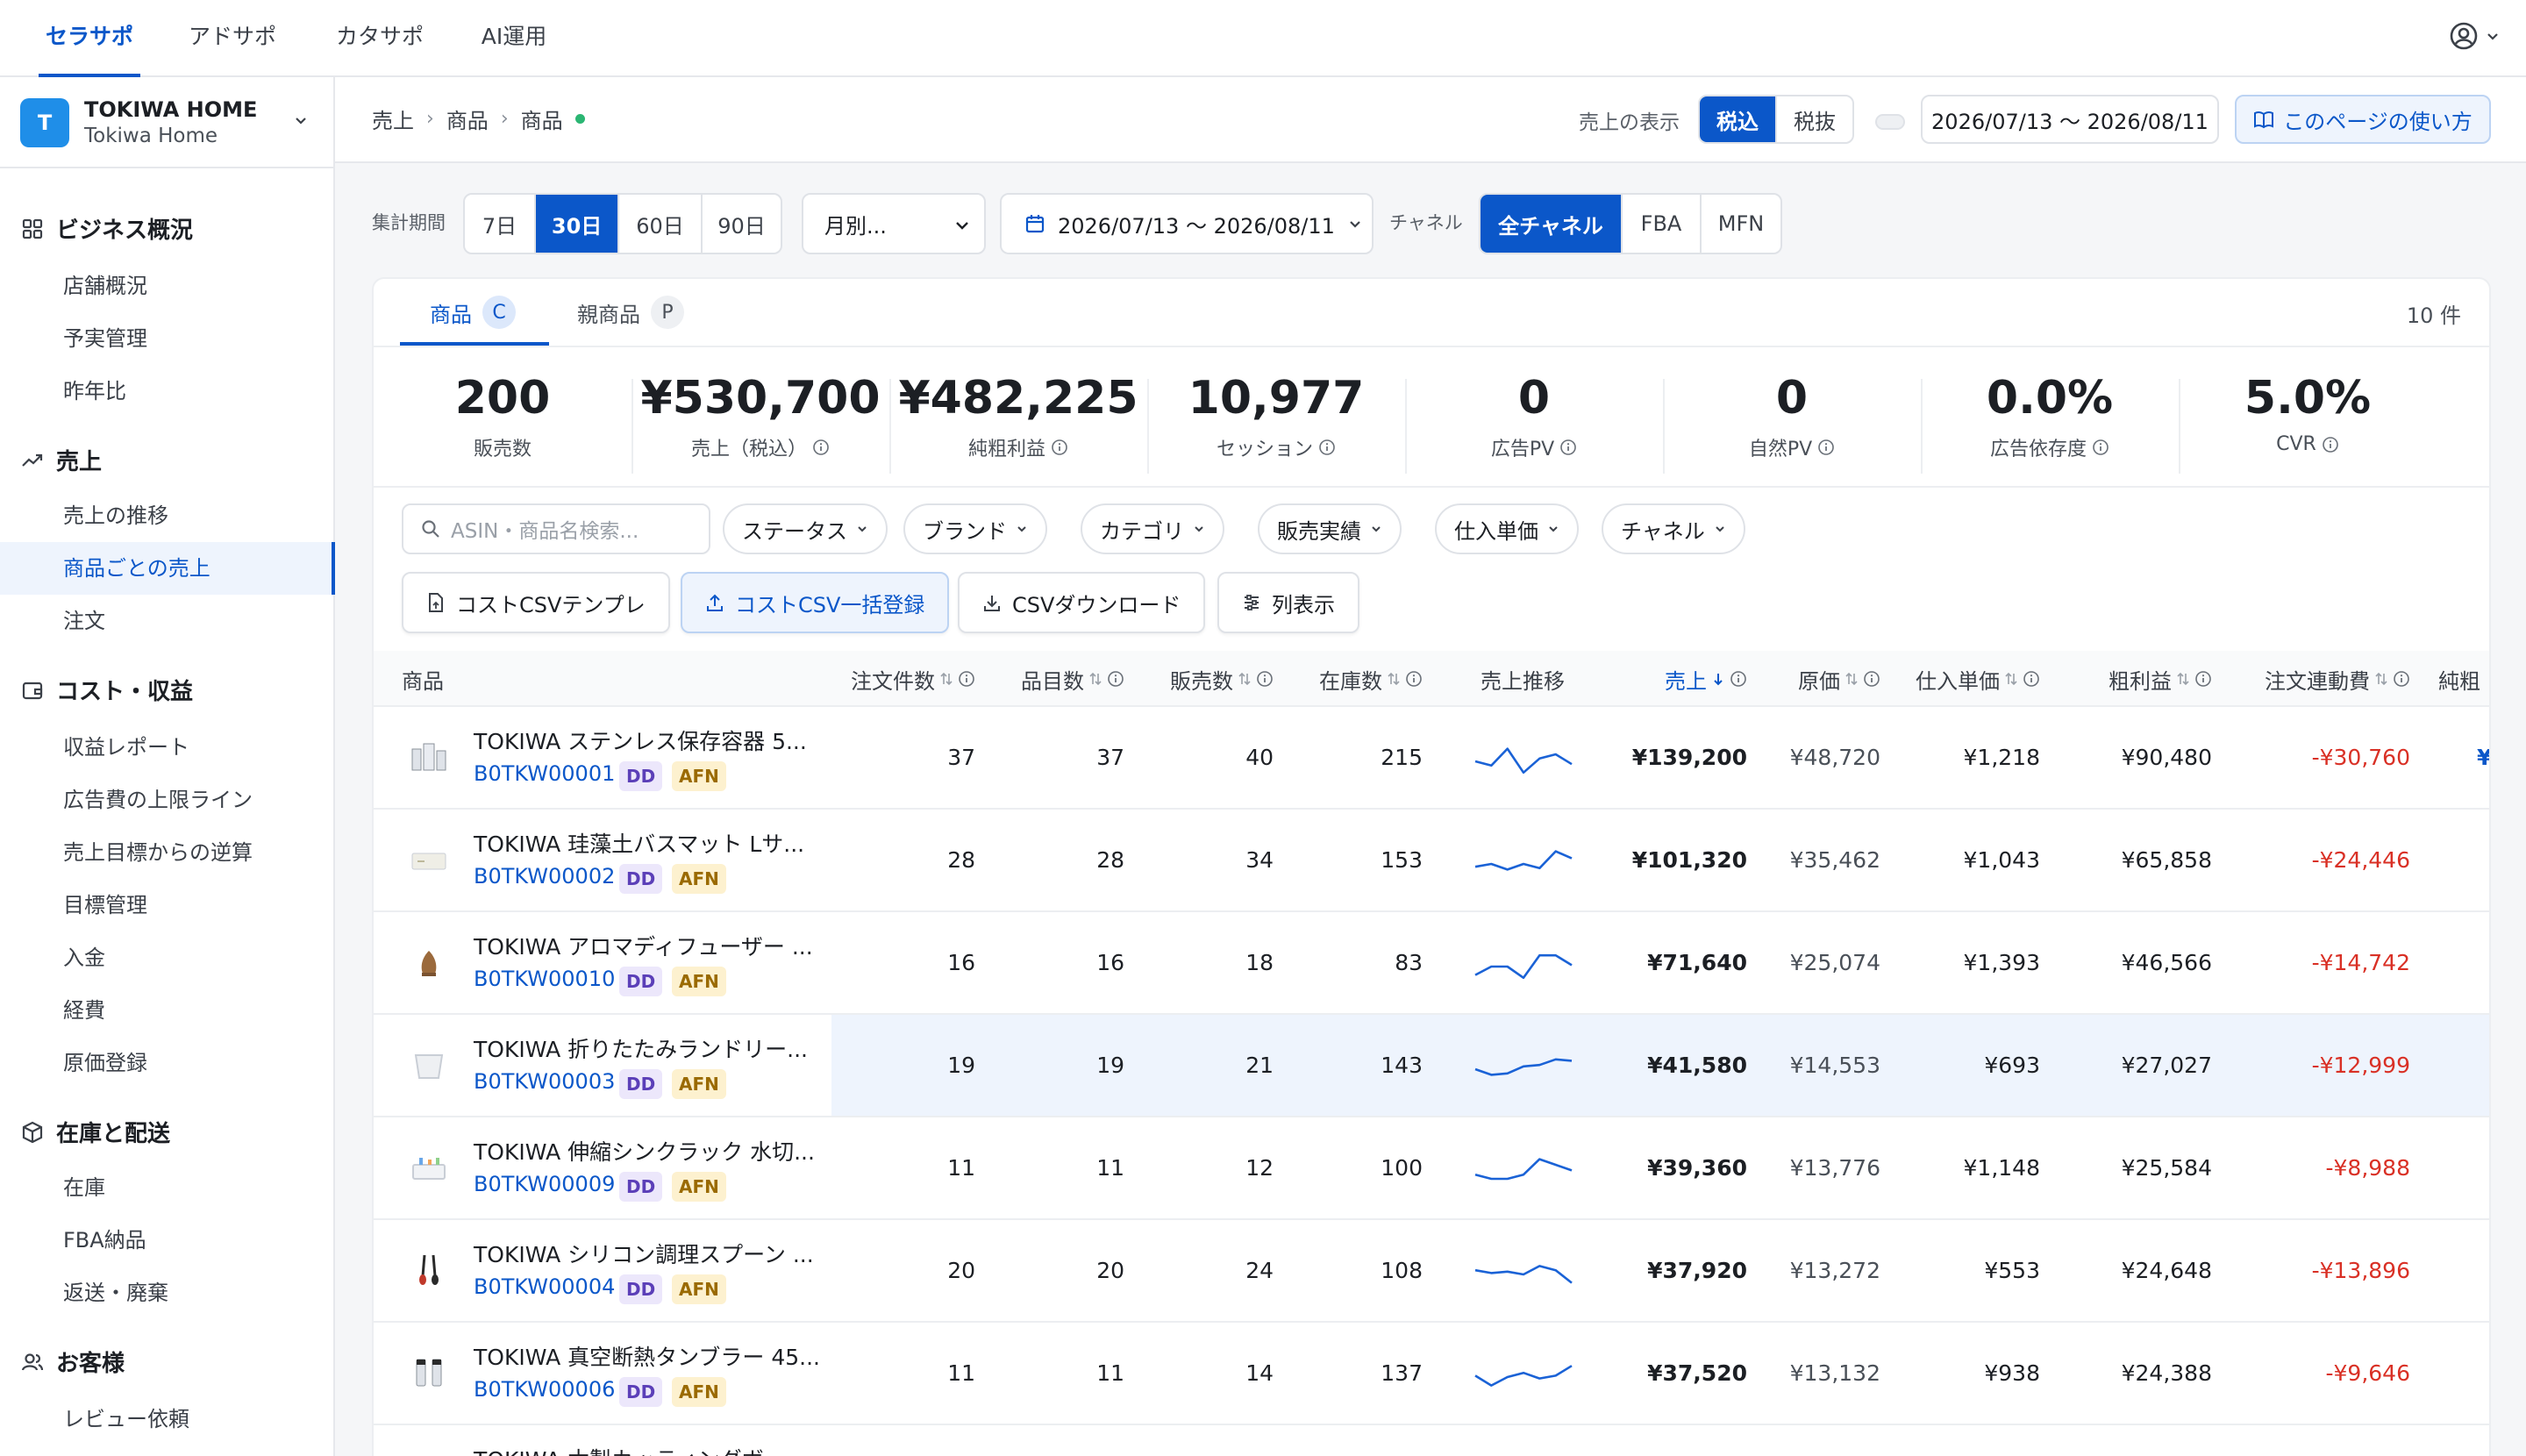  Describe the element at coordinates (1152, 528) in the screenshot. I see `filter-chip-category: カテゴリ` at that location.